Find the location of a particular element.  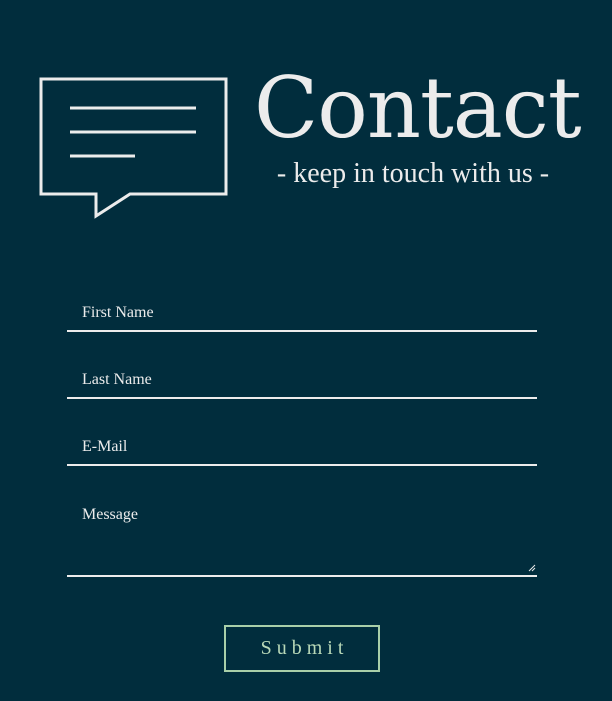

submit-button: Submit is located at coordinates (302, 648).